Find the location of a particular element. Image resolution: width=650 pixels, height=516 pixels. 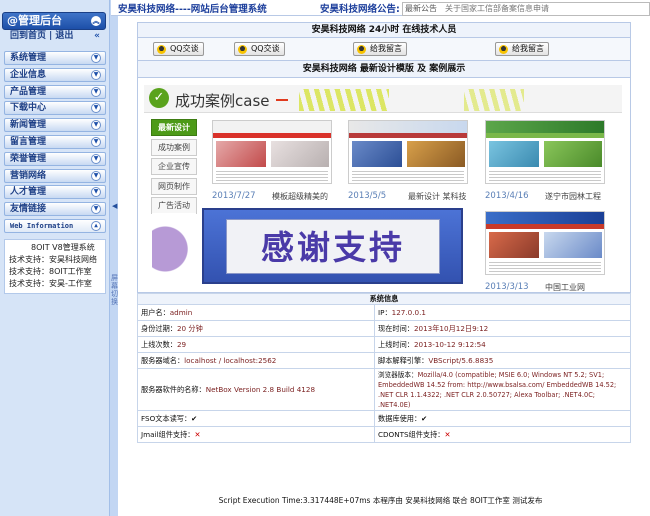

case-date: 2013/5/5 is located at coordinates (367, 196).